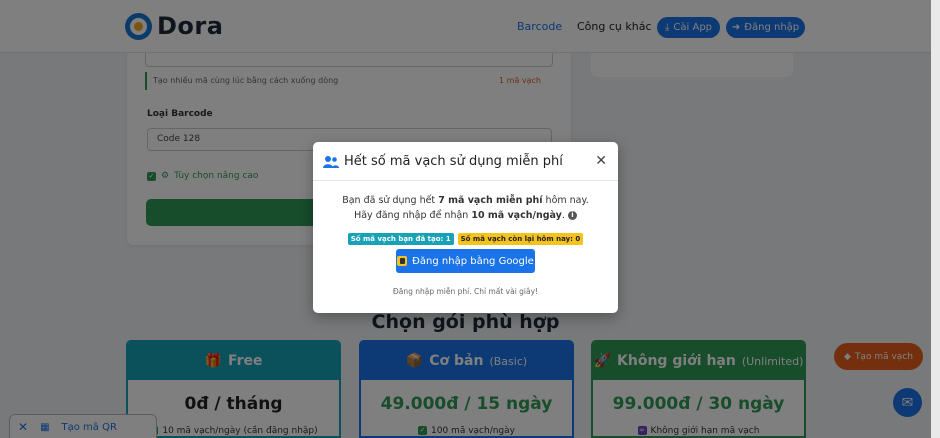 The height and width of the screenshot is (438, 940). What do you see at coordinates (572, 215) in the screenshot?
I see `info-icon: i` at bounding box center [572, 215].